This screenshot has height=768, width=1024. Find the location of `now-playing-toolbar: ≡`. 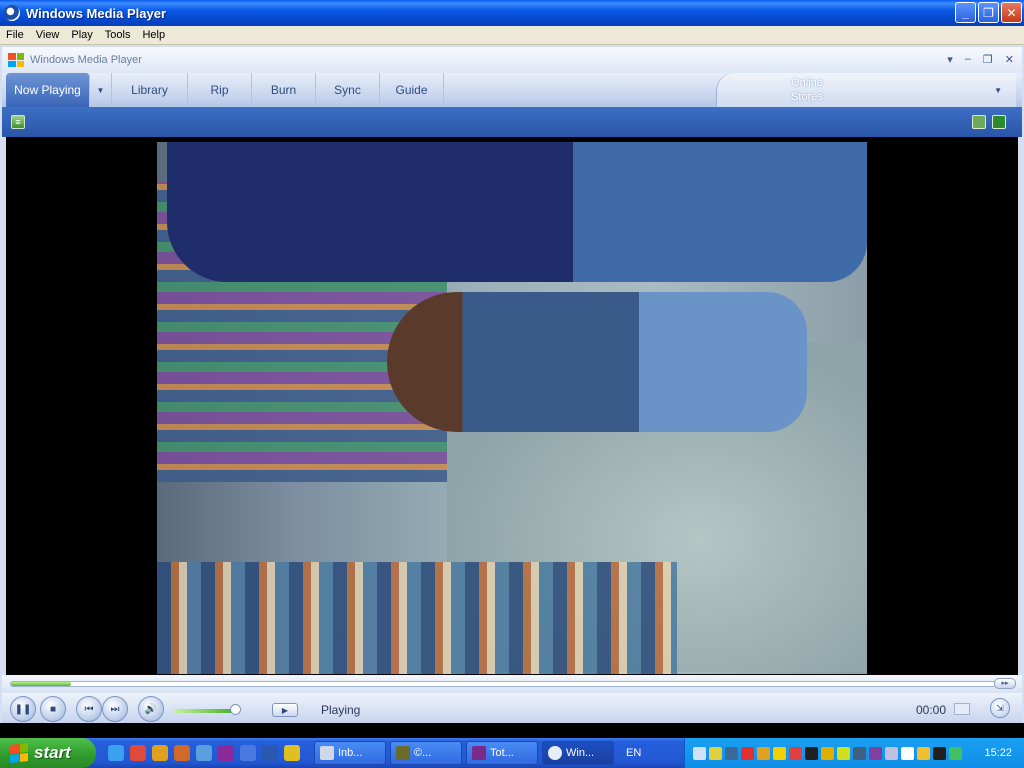

now-playing-toolbar: ≡ is located at coordinates (512, 122).